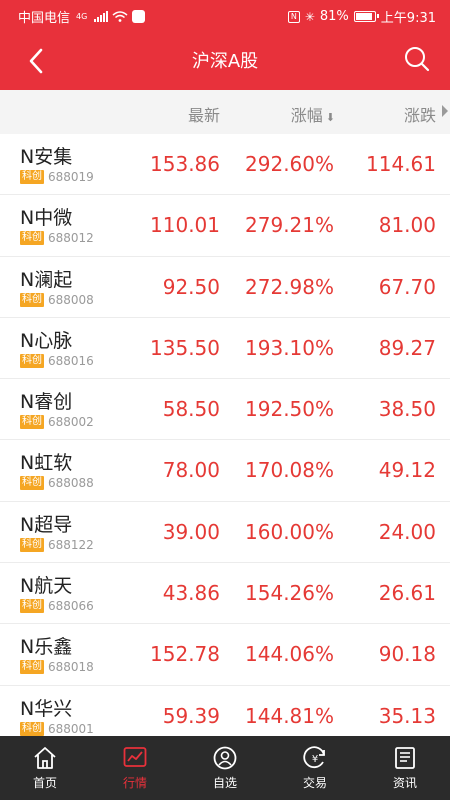 Image resolution: width=450 pixels, height=800 pixels. What do you see at coordinates (44, 783) in the screenshot?
I see `nav-label: 首页` at bounding box center [44, 783].